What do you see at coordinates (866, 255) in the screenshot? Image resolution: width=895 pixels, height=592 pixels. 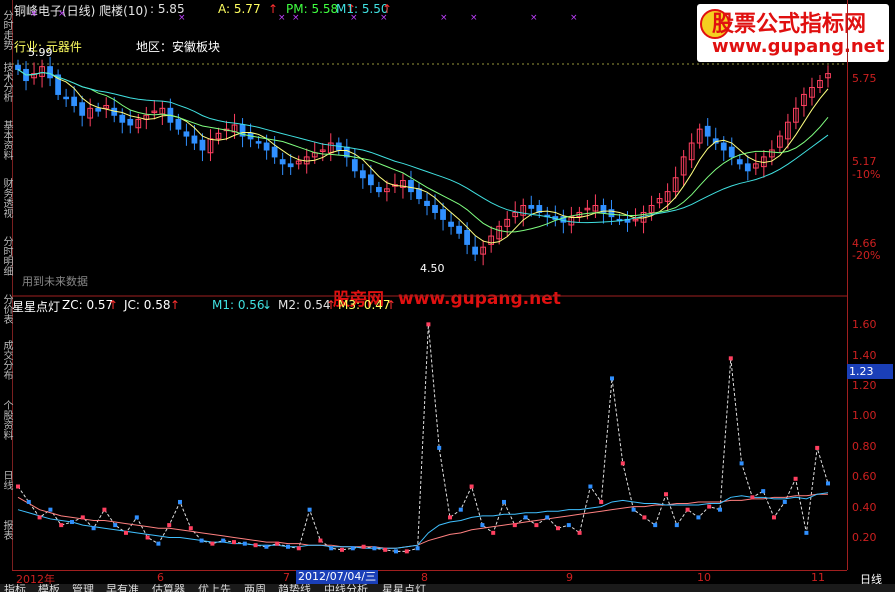 I see `price-tick: -20%` at bounding box center [866, 255].